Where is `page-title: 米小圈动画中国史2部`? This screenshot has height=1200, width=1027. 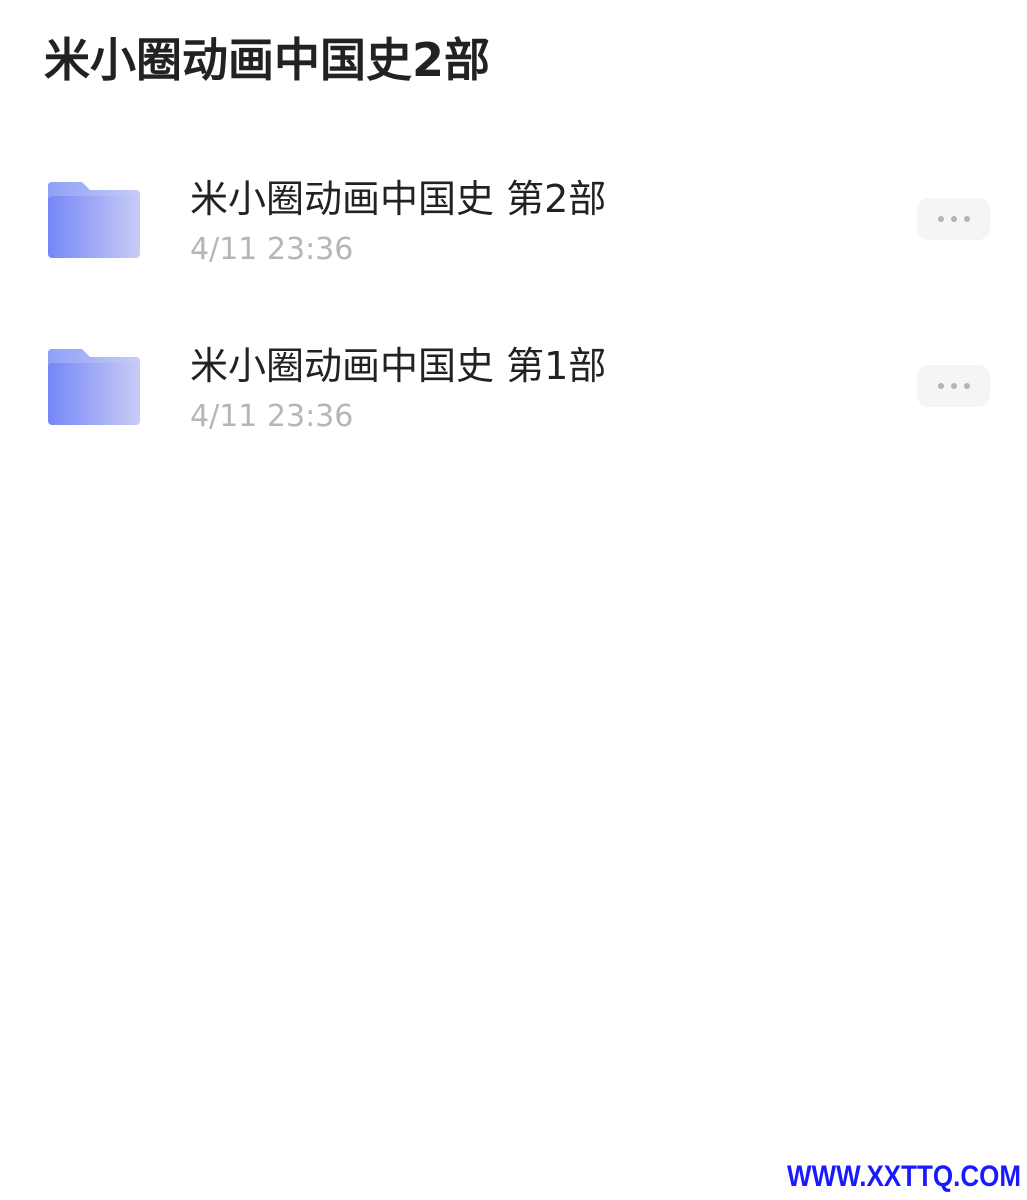
page-title: 米小圈动画中国史2部 is located at coordinates (267, 60).